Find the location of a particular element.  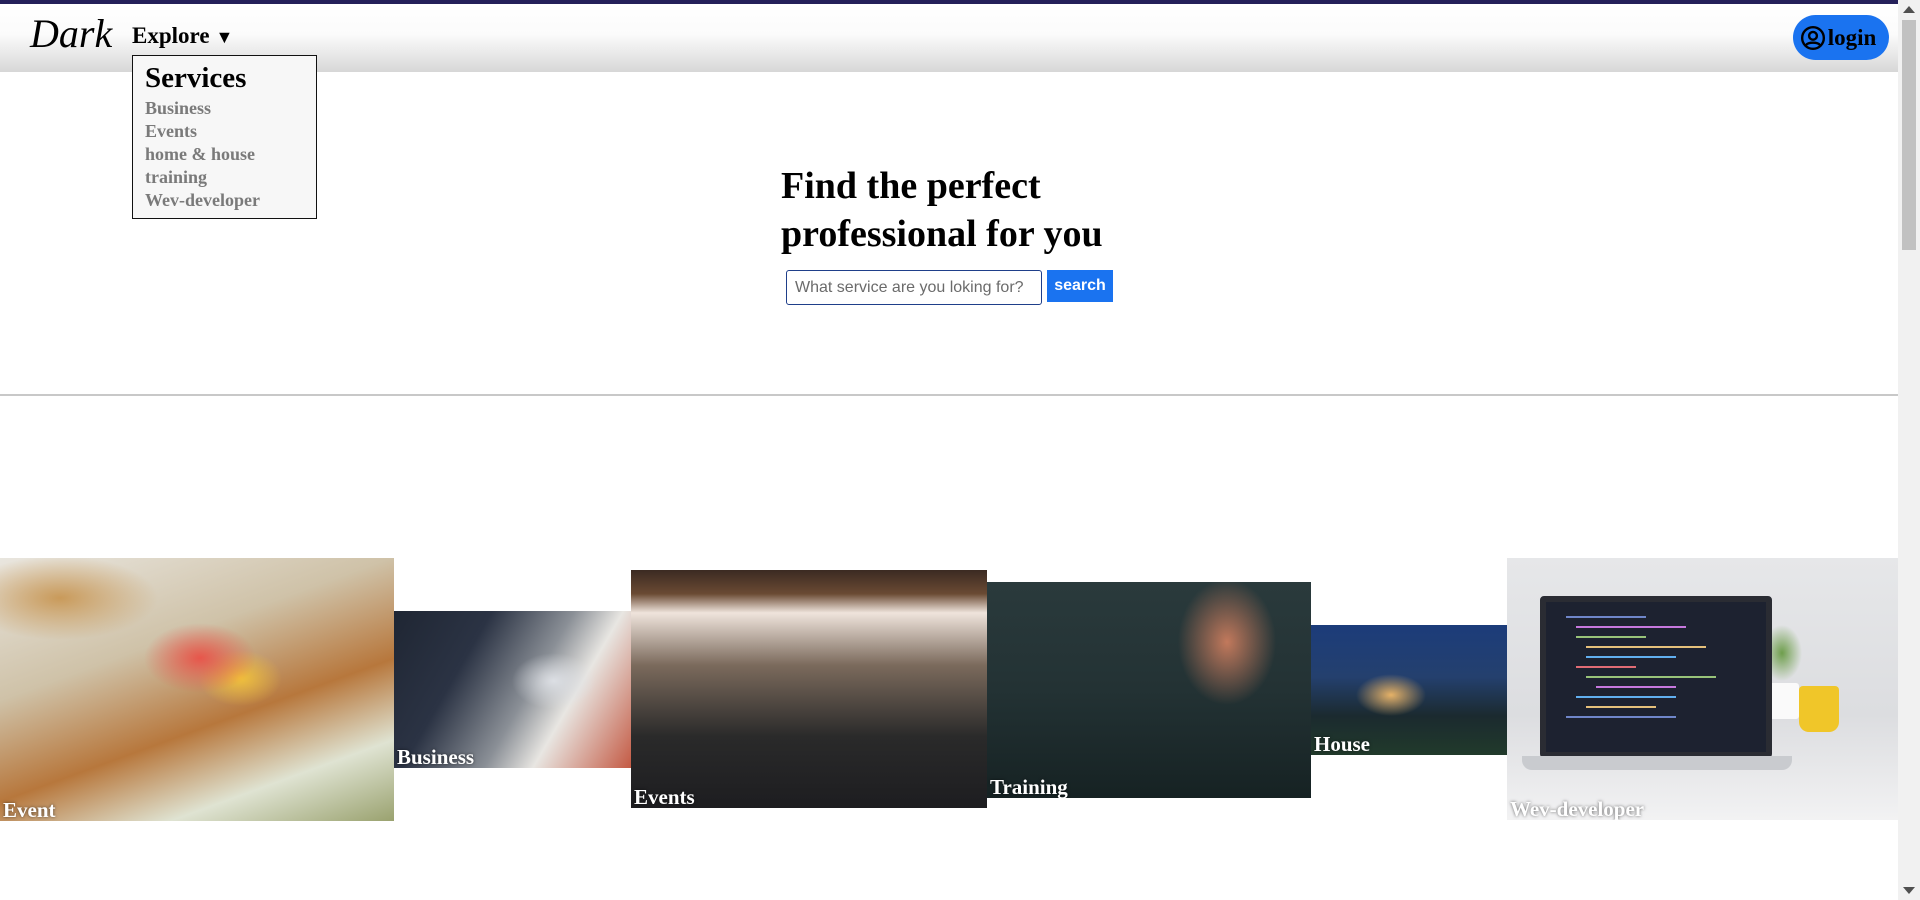

scroll-up-arrow-icon is located at coordinates (1909, 9).